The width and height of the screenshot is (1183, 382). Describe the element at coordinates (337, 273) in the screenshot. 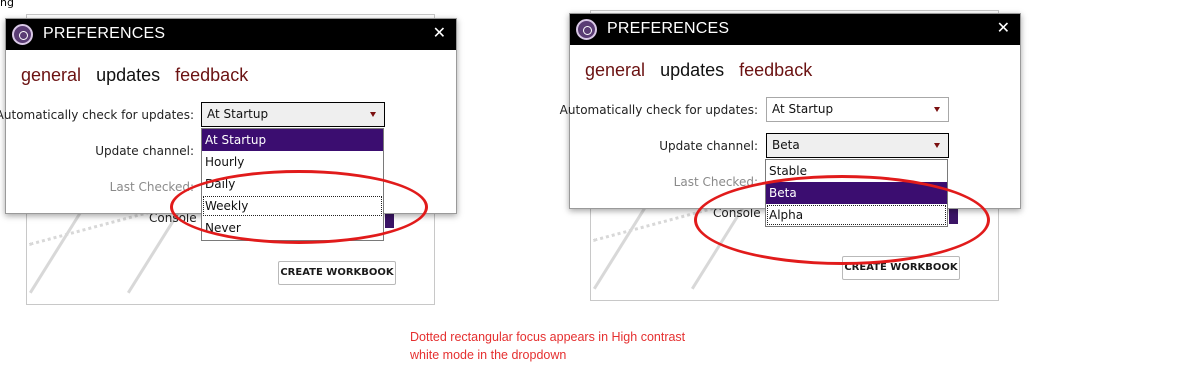

I see `create-workbook-button: CREATE WORKBOOK` at that location.